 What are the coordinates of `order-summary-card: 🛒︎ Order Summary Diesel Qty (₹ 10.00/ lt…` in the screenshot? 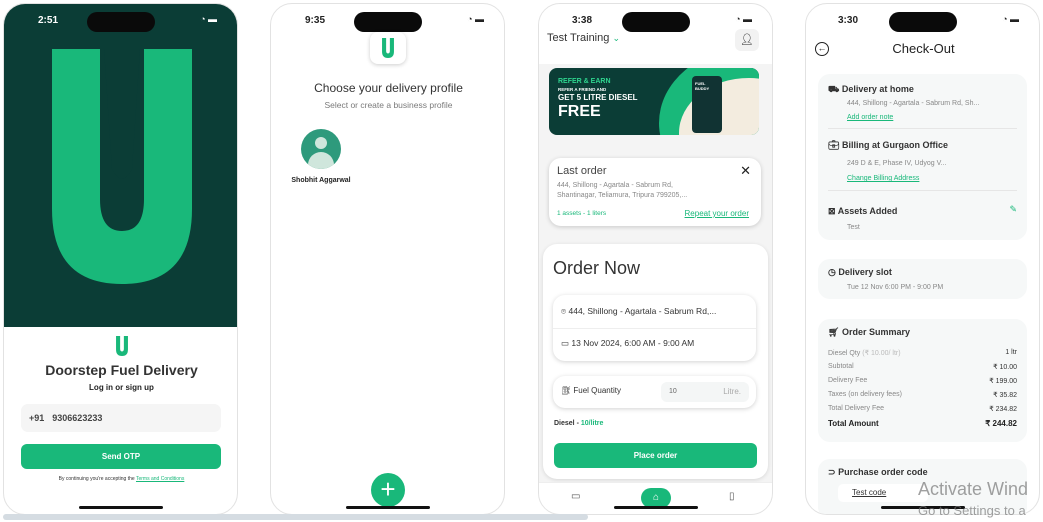 It's located at (922, 380).